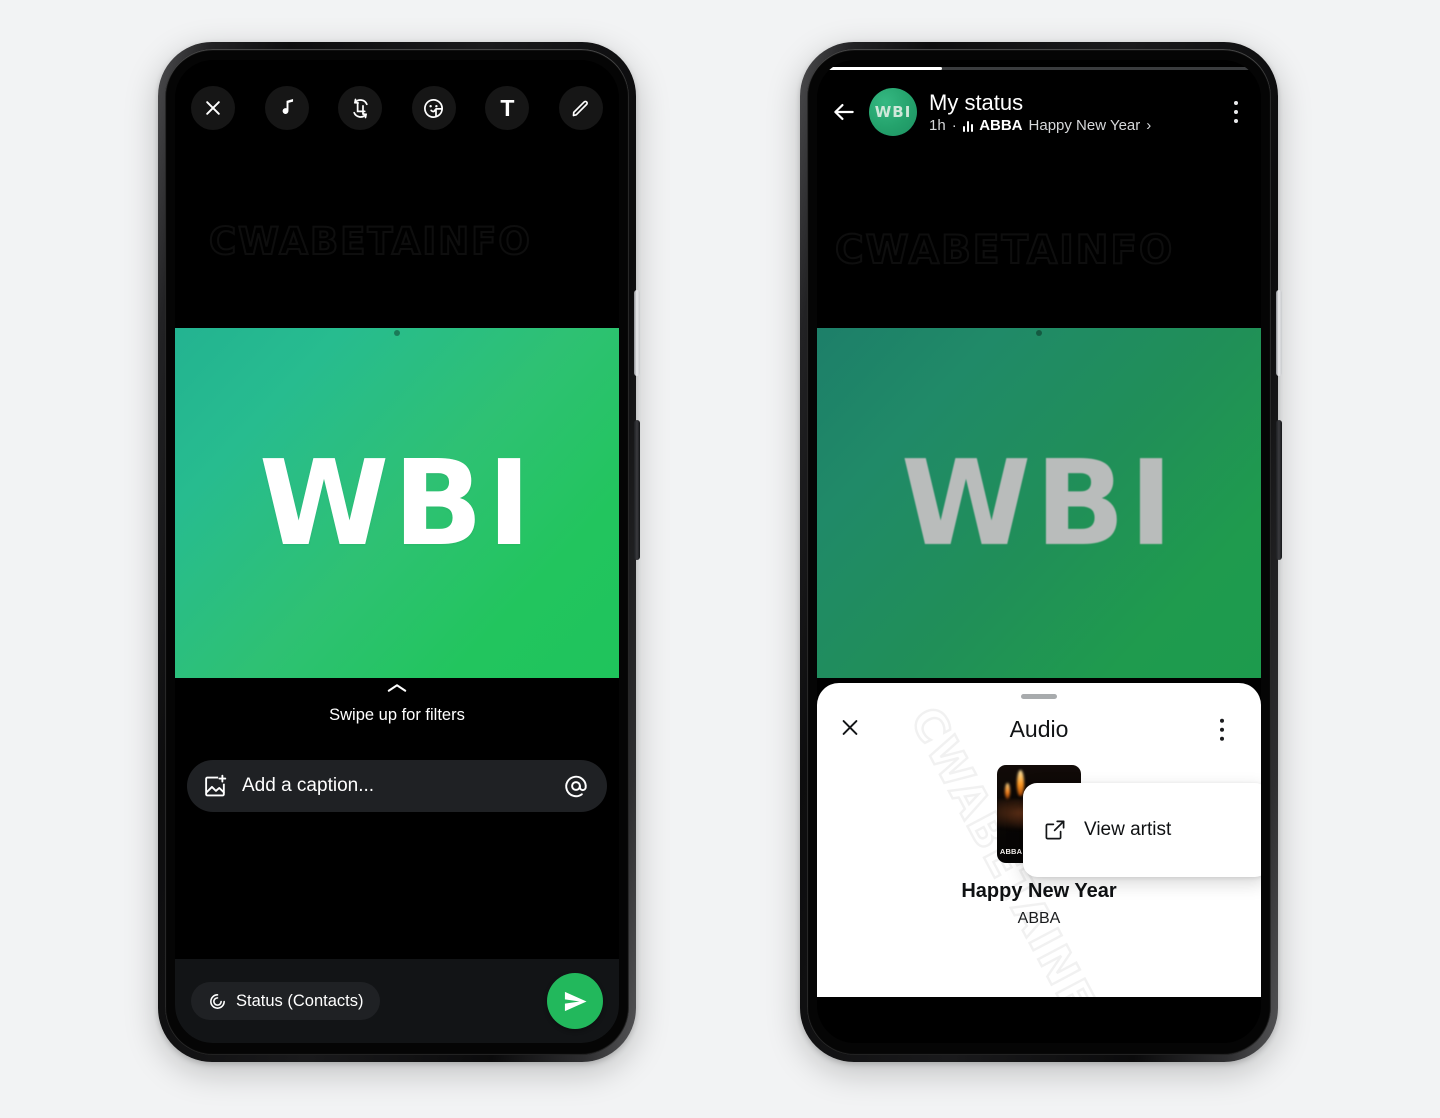 The height and width of the screenshot is (1118, 1440). What do you see at coordinates (885, 68) in the screenshot?
I see `progress-fill` at bounding box center [885, 68].